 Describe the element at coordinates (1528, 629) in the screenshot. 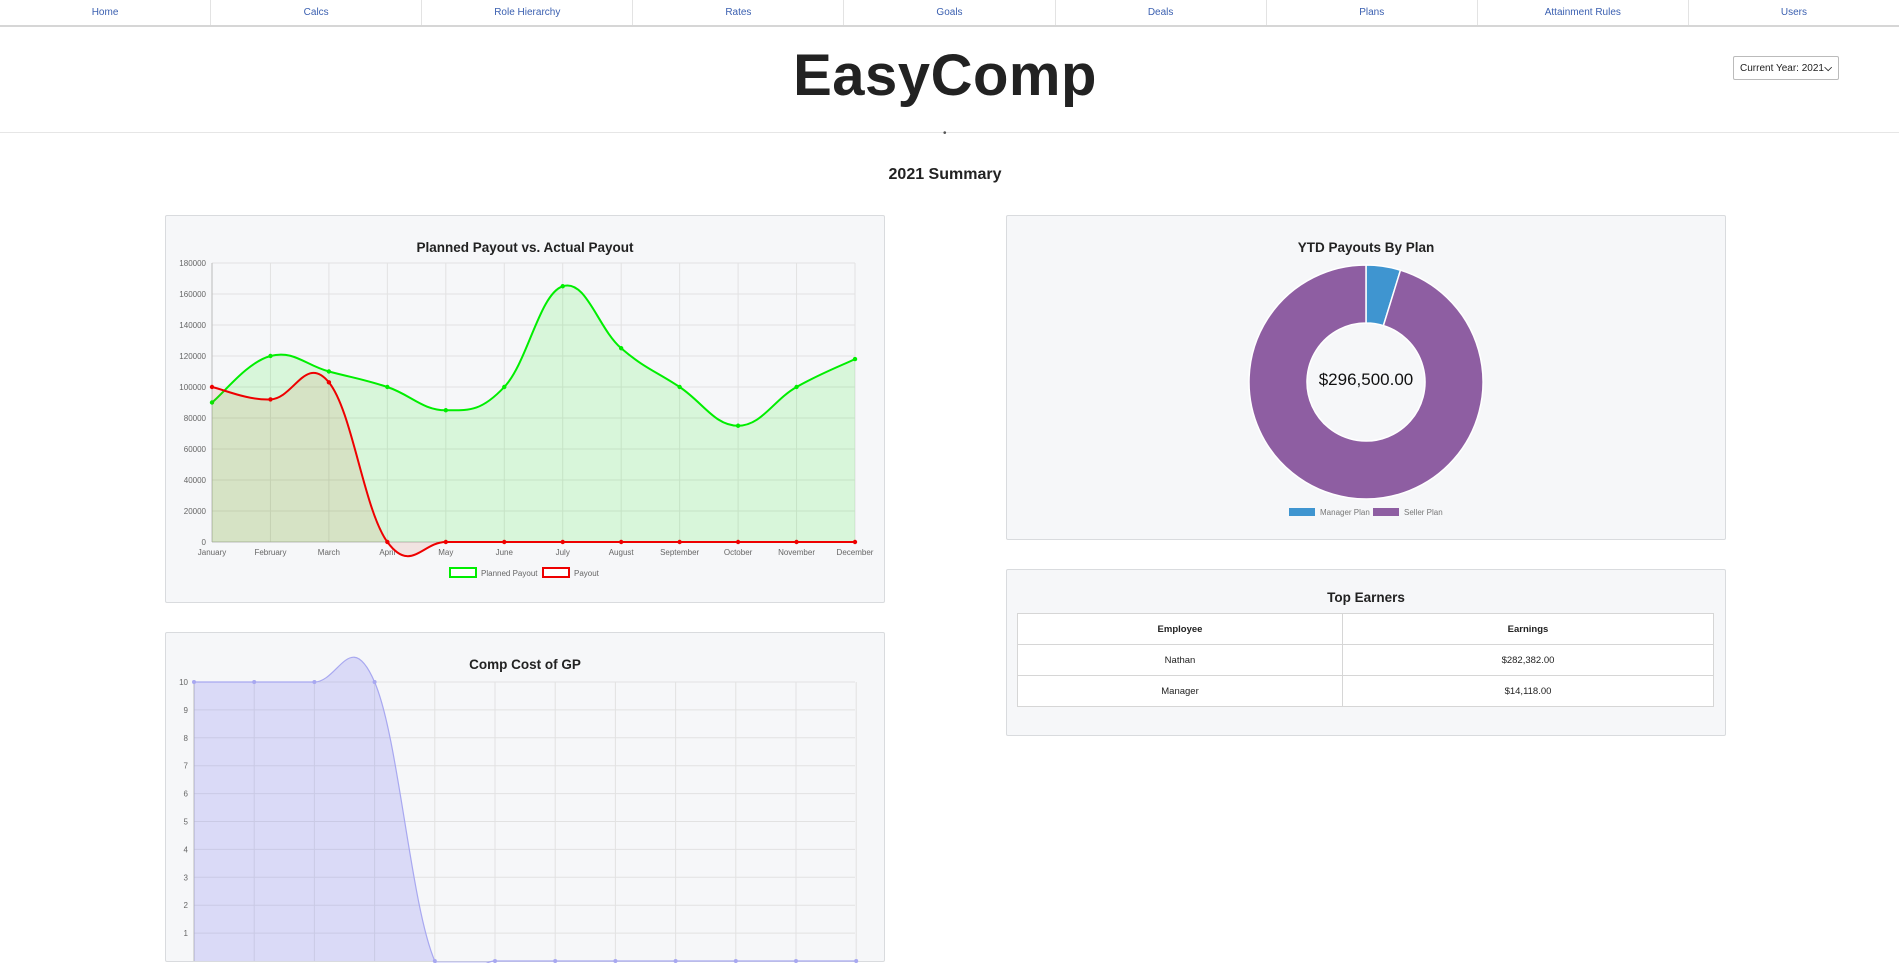

I see `column-header-earnings: Earnings` at that location.